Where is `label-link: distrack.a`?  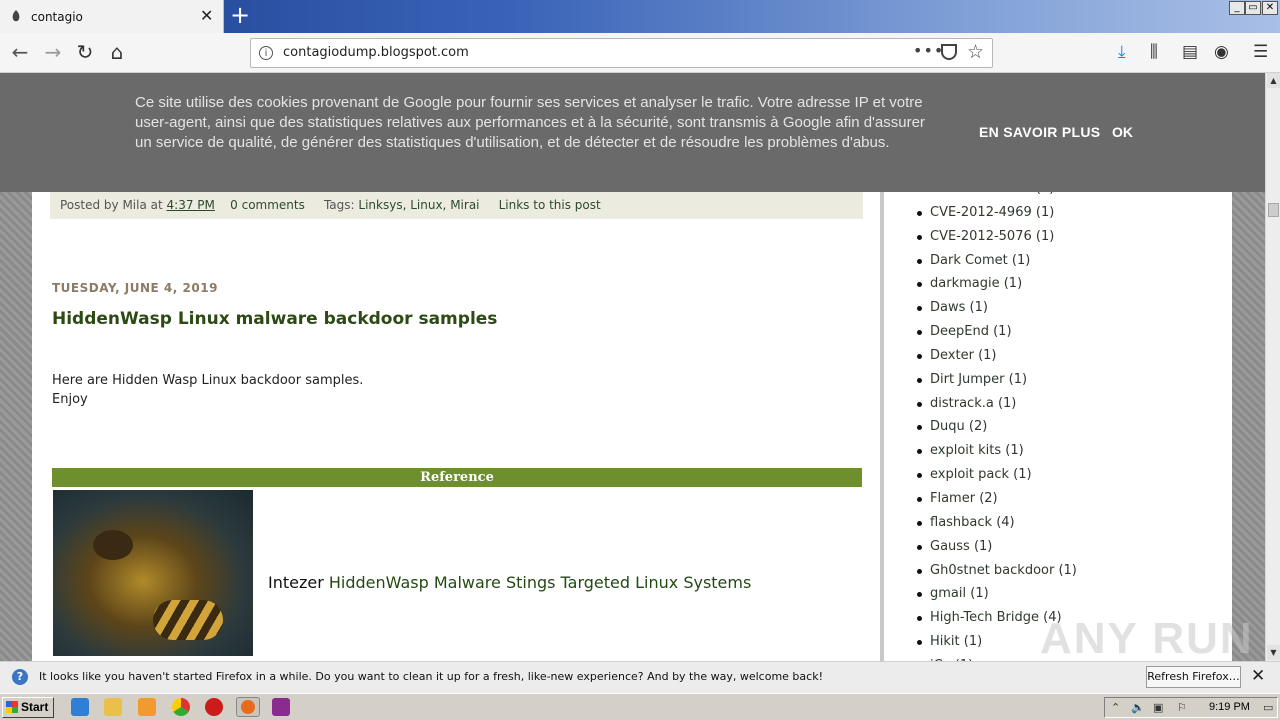
label-link: distrack.a is located at coordinates (962, 403).